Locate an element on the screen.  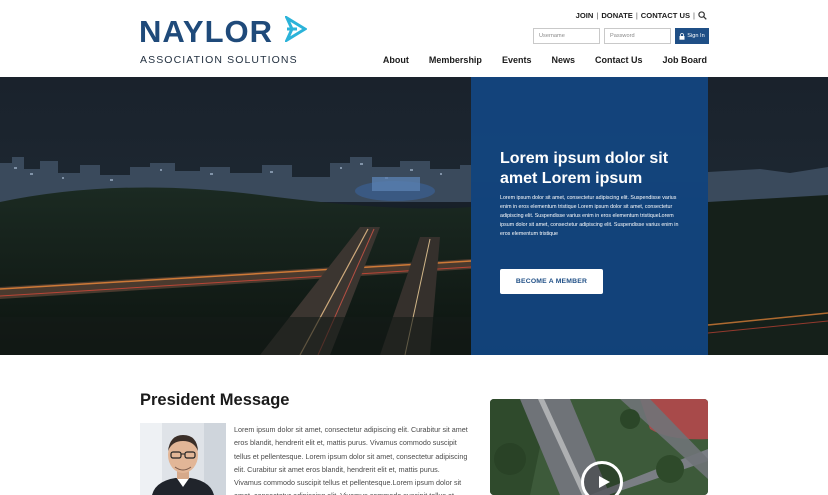
nav-membership: Membership is located at coordinates (455, 60).